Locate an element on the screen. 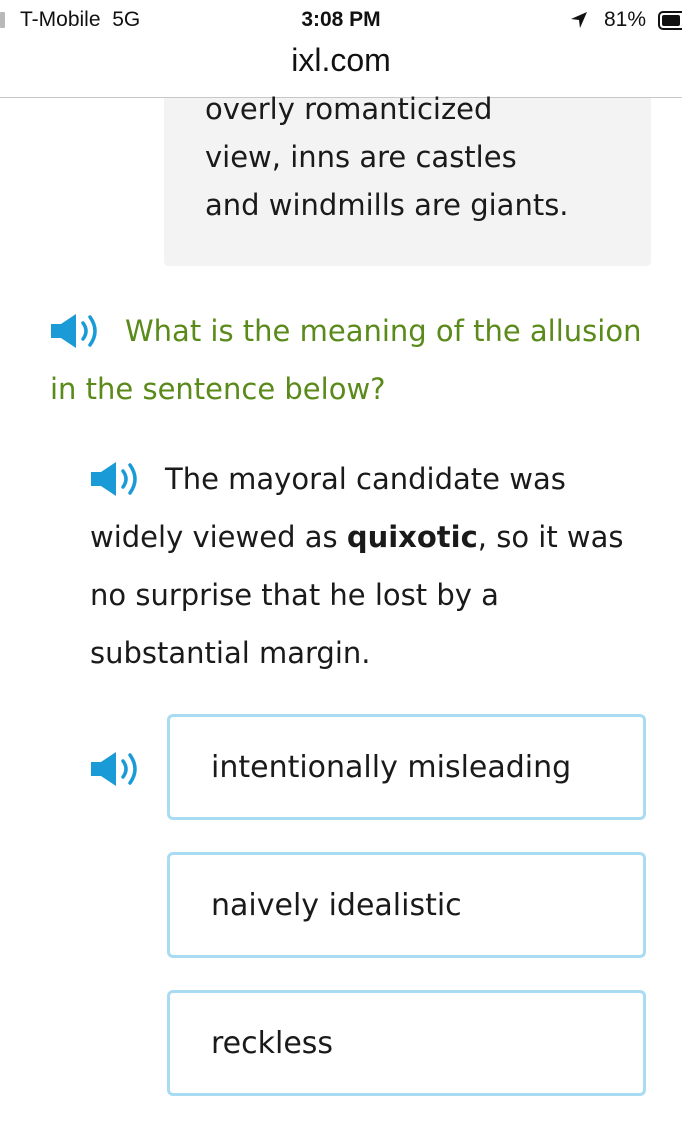 This screenshot has width=682, height=1136. answer-choice-label: intentionally misleading is located at coordinates (391, 767).